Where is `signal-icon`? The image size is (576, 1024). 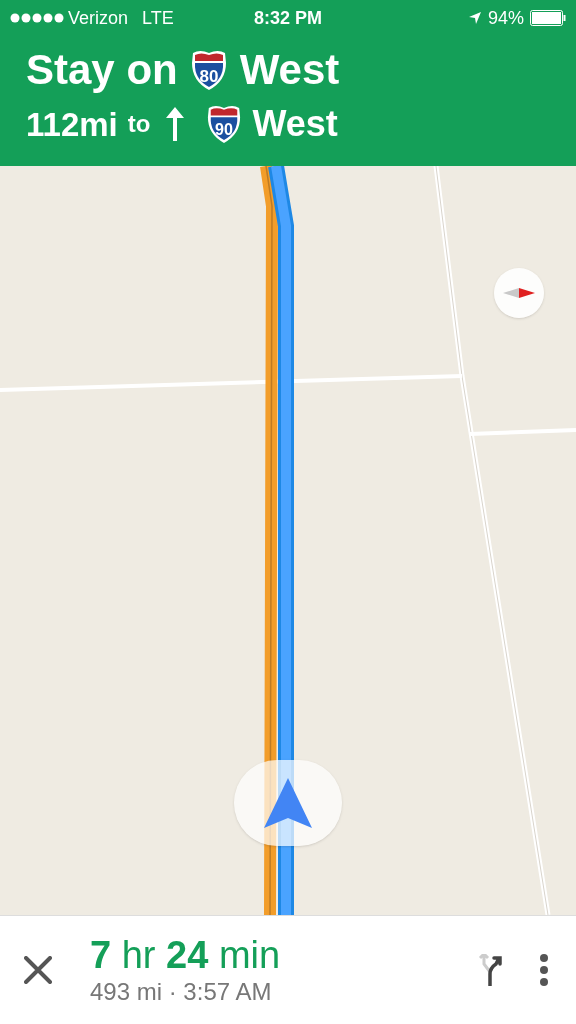
signal-icon is located at coordinates (38, 18).